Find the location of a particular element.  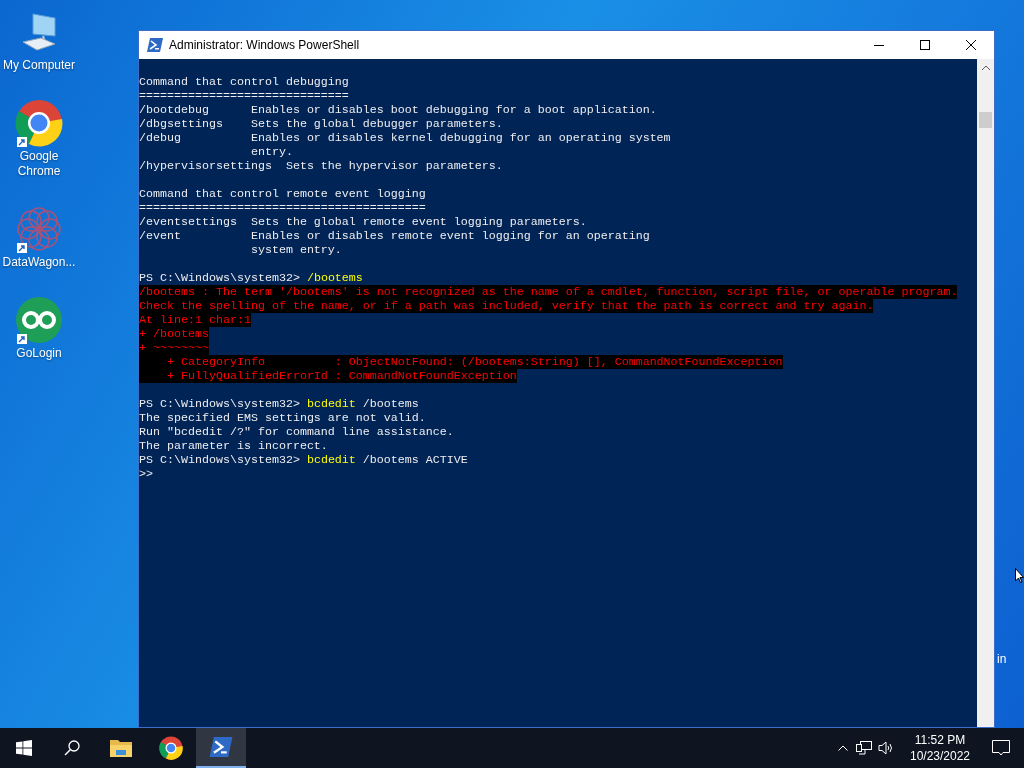

console-line: Run "bcdedit /?" for command line assistance. is located at coordinates (296, 432).